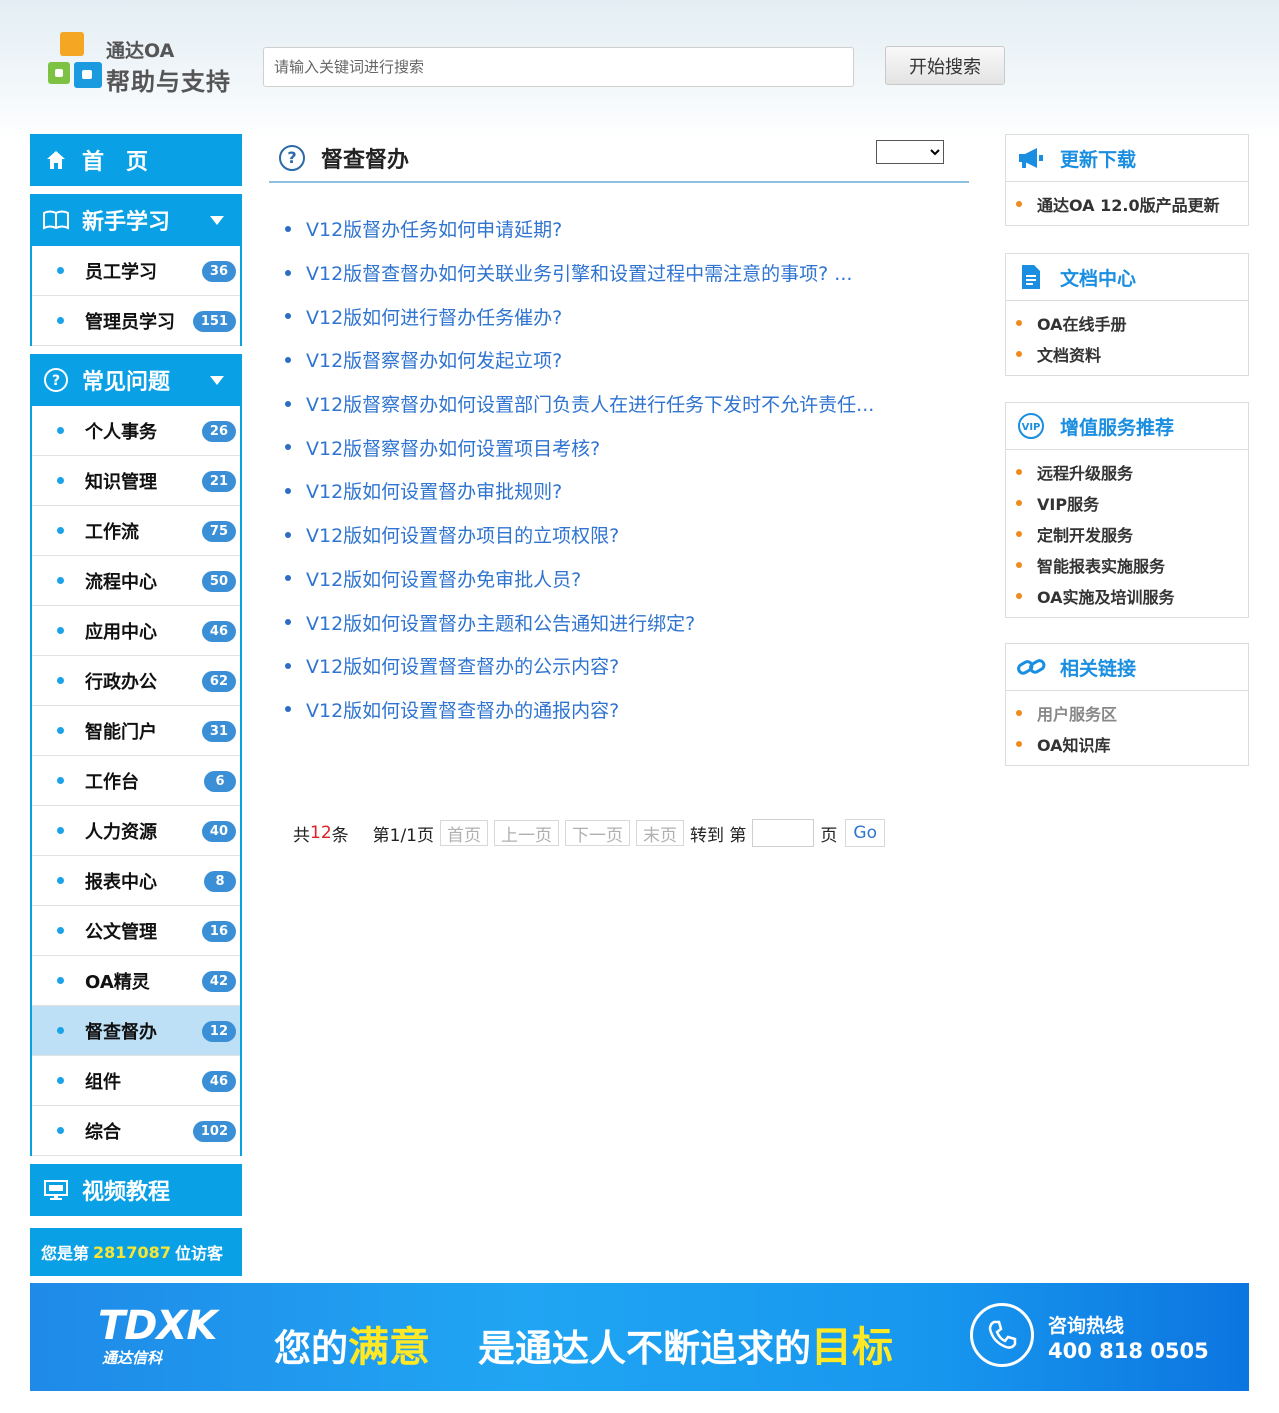 Image resolution: width=1279 pixels, height=1413 pixels. I want to click on sidebar-item-hr: 人力资源 40, so click(136, 831).